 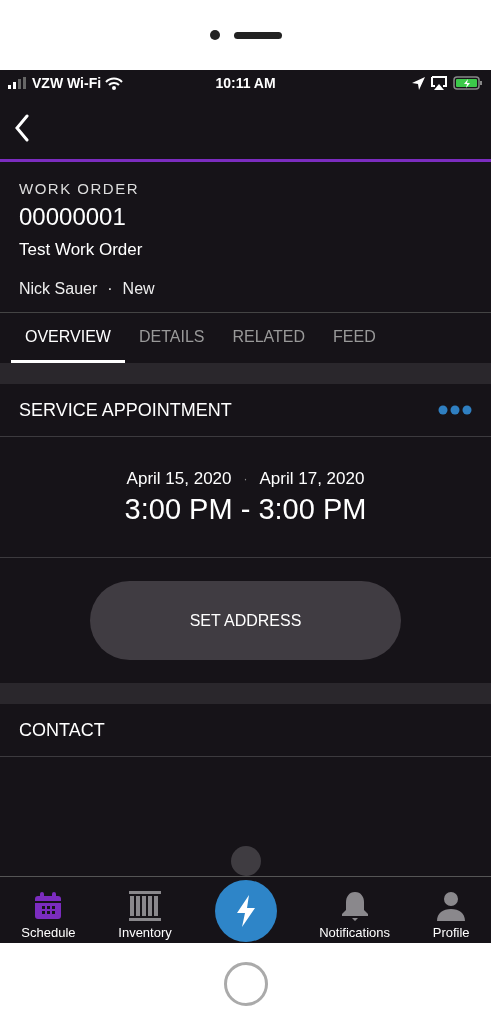 I want to click on end-date: April 17, 2020, so click(x=312, y=478).